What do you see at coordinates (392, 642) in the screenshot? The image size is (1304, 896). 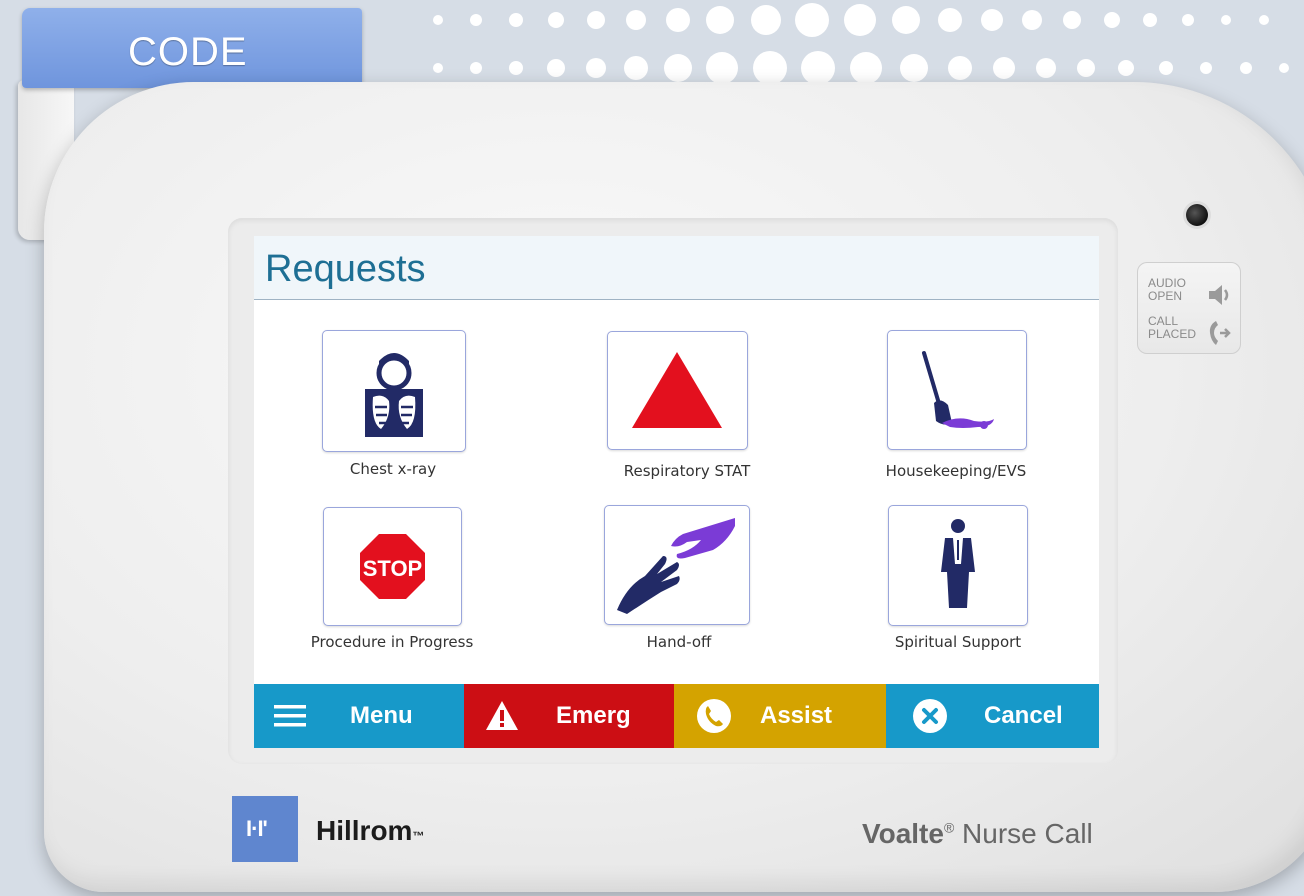 I see `tile-label-procedure: Procedure in Progress` at bounding box center [392, 642].